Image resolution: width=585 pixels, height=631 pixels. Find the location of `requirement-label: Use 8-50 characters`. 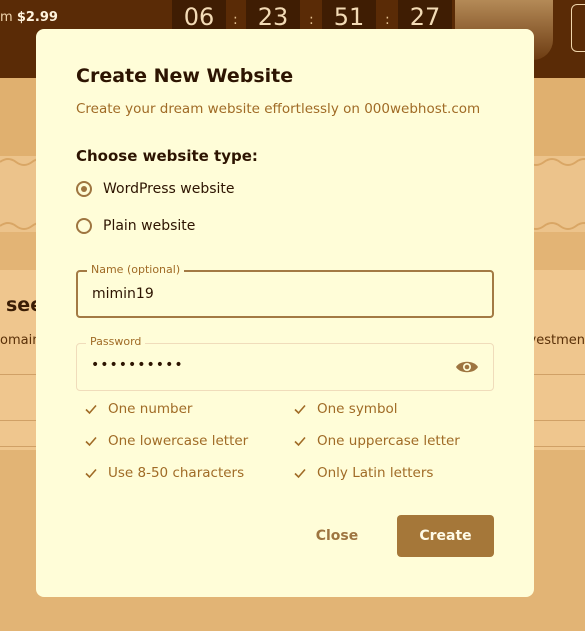

requirement-label: Use 8-50 characters is located at coordinates (176, 473).